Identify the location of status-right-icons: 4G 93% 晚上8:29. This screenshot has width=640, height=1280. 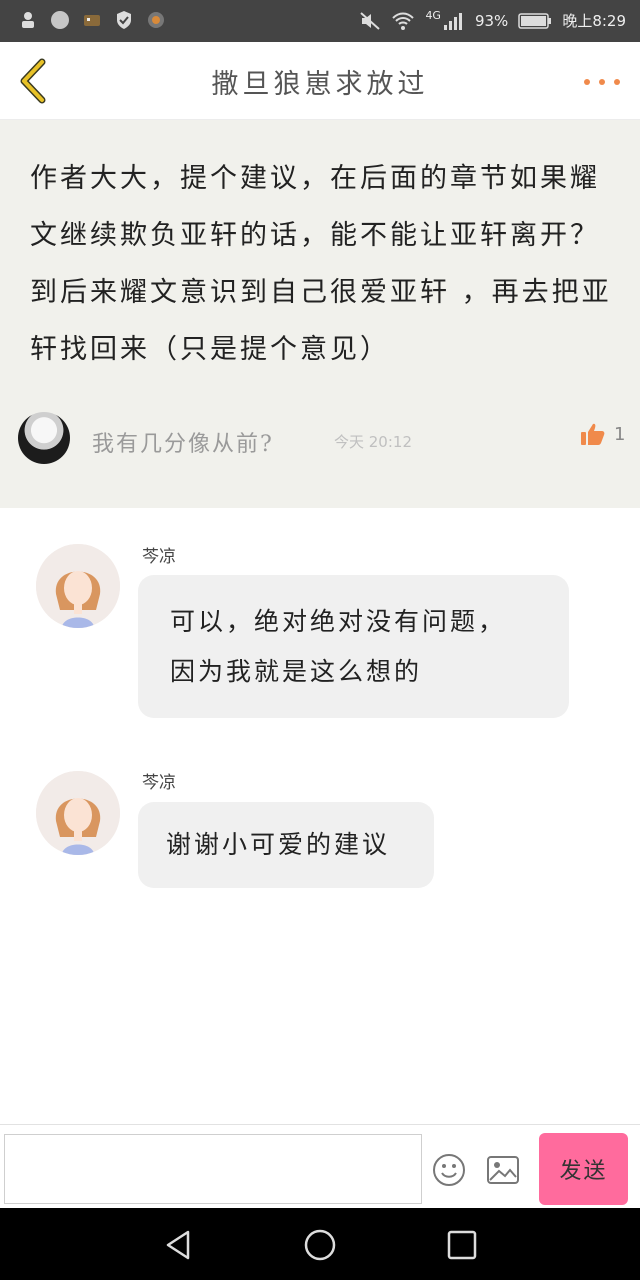
(492, 20).